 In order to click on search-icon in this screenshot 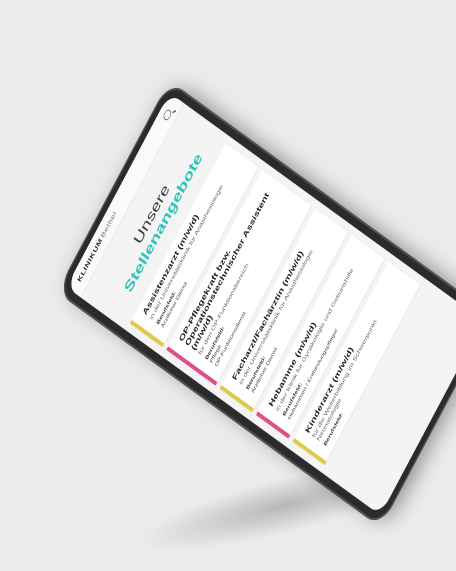, I will do `click(167, 115)`.